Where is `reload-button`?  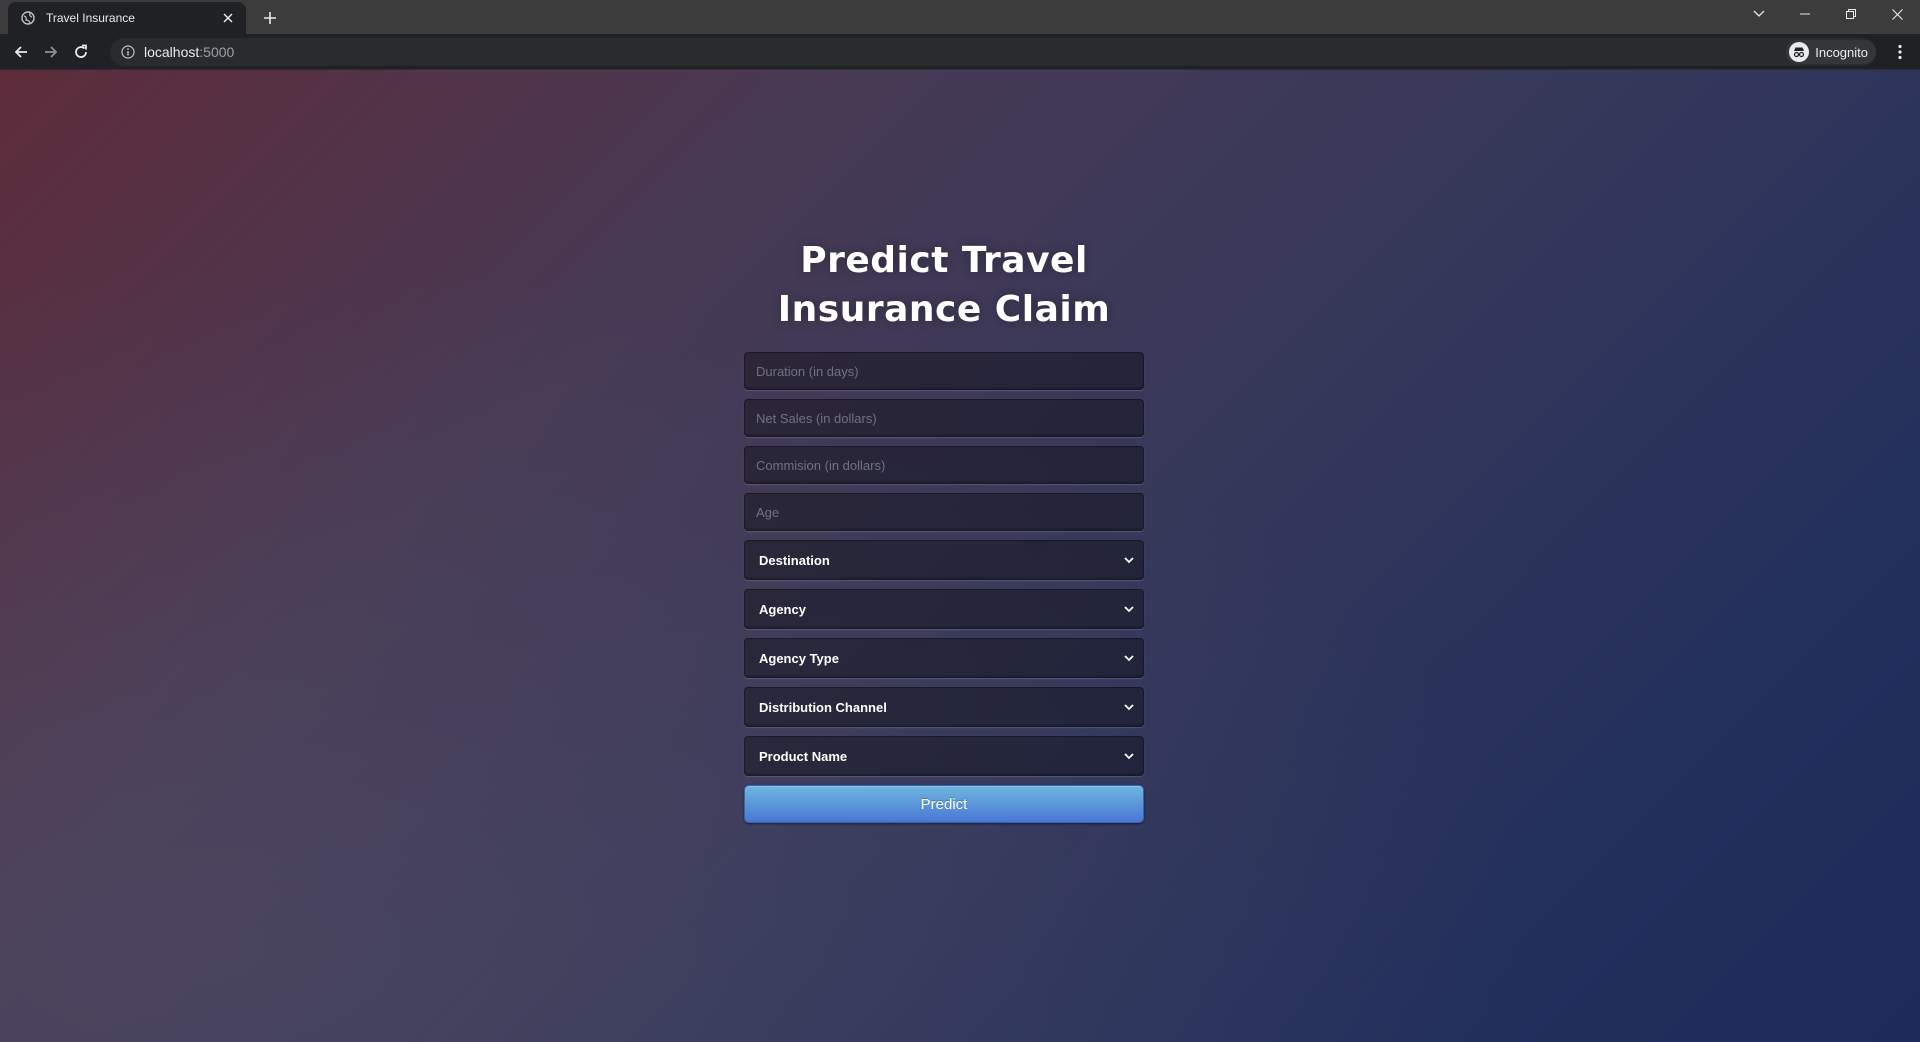
reload-button is located at coordinates (81, 52).